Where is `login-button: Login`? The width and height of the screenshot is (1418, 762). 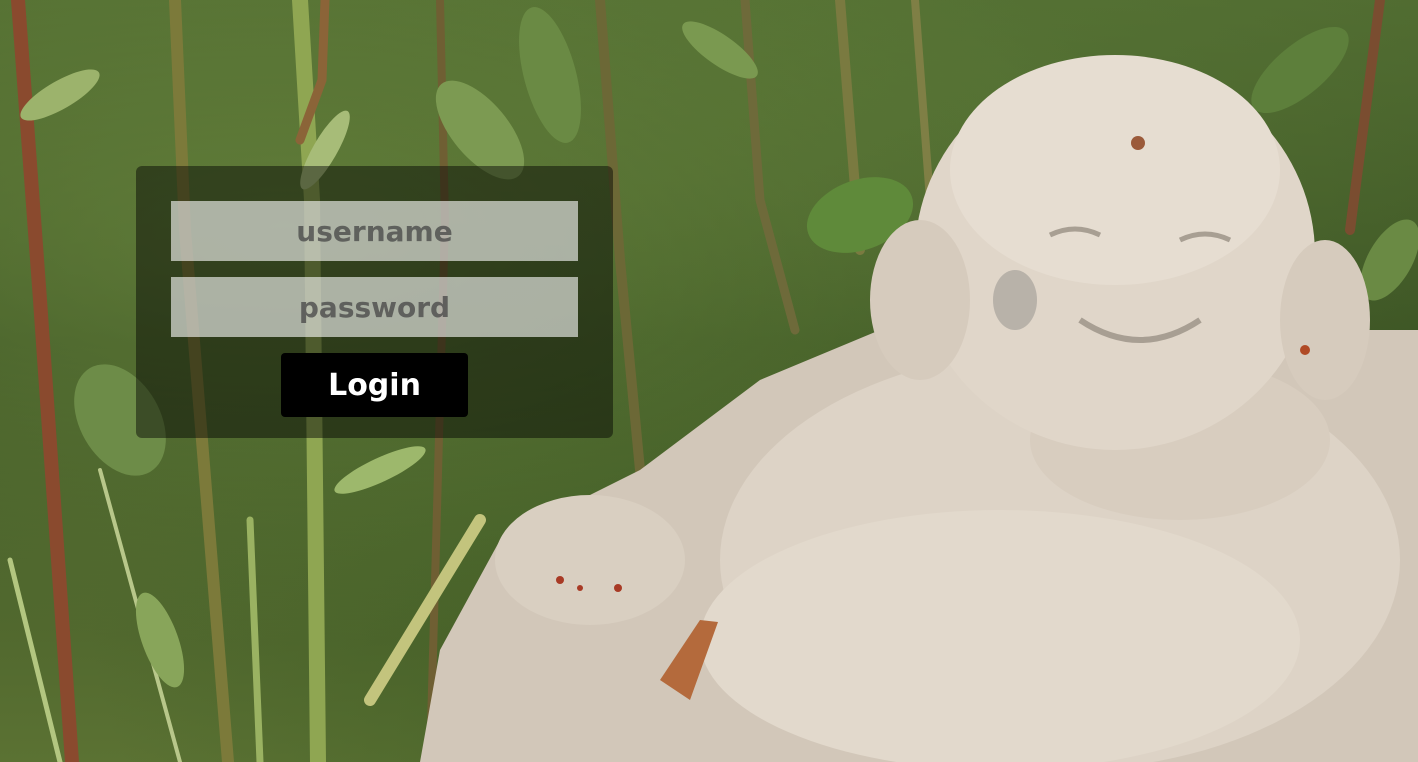
login-button: Login is located at coordinates (374, 385).